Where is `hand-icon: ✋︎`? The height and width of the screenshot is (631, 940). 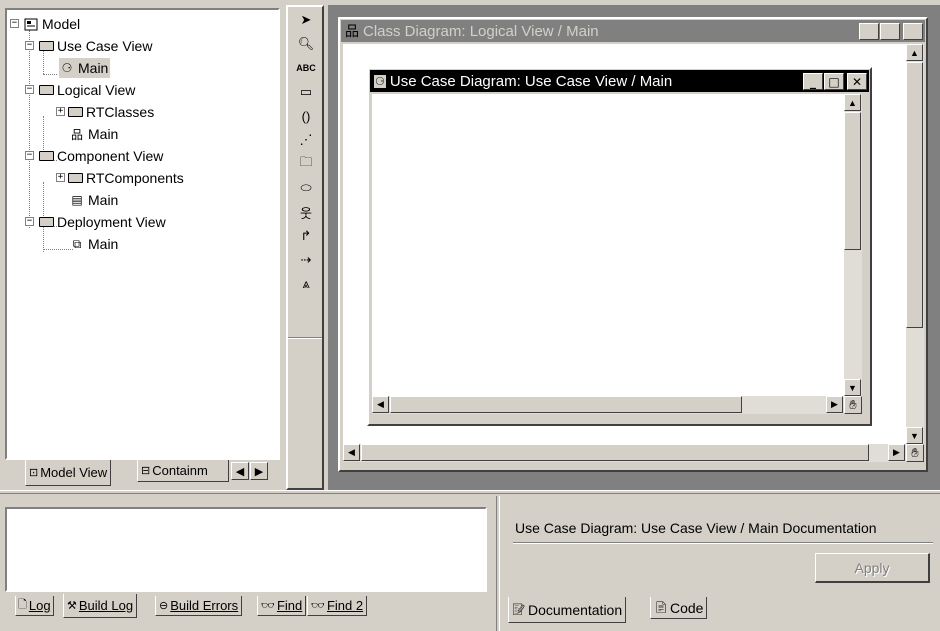
hand-icon: ✋︎ is located at coordinates (853, 404).